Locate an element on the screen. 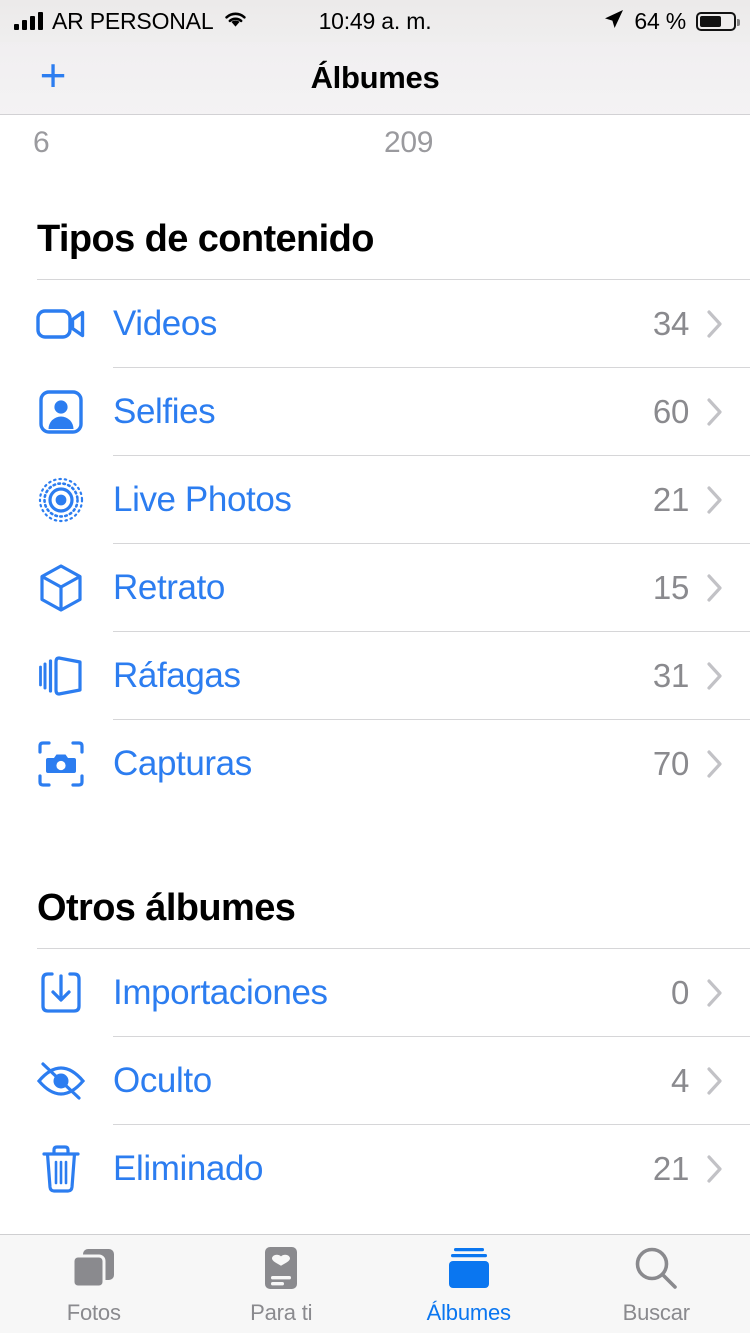 The height and width of the screenshot is (1333, 750). list-item-label: Importaciones is located at coordinates (220, 992).